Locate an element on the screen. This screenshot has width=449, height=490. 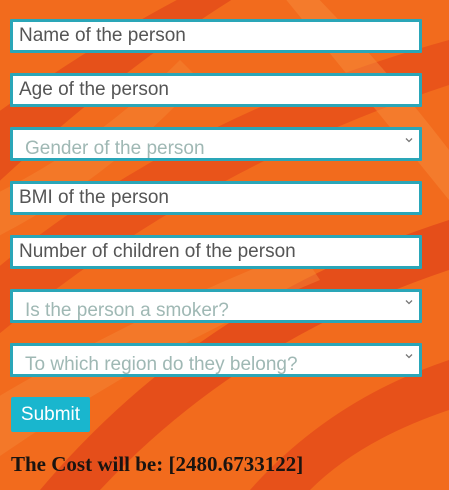
gender-select-value: Gender of the person is located at coordinates (216, 144).